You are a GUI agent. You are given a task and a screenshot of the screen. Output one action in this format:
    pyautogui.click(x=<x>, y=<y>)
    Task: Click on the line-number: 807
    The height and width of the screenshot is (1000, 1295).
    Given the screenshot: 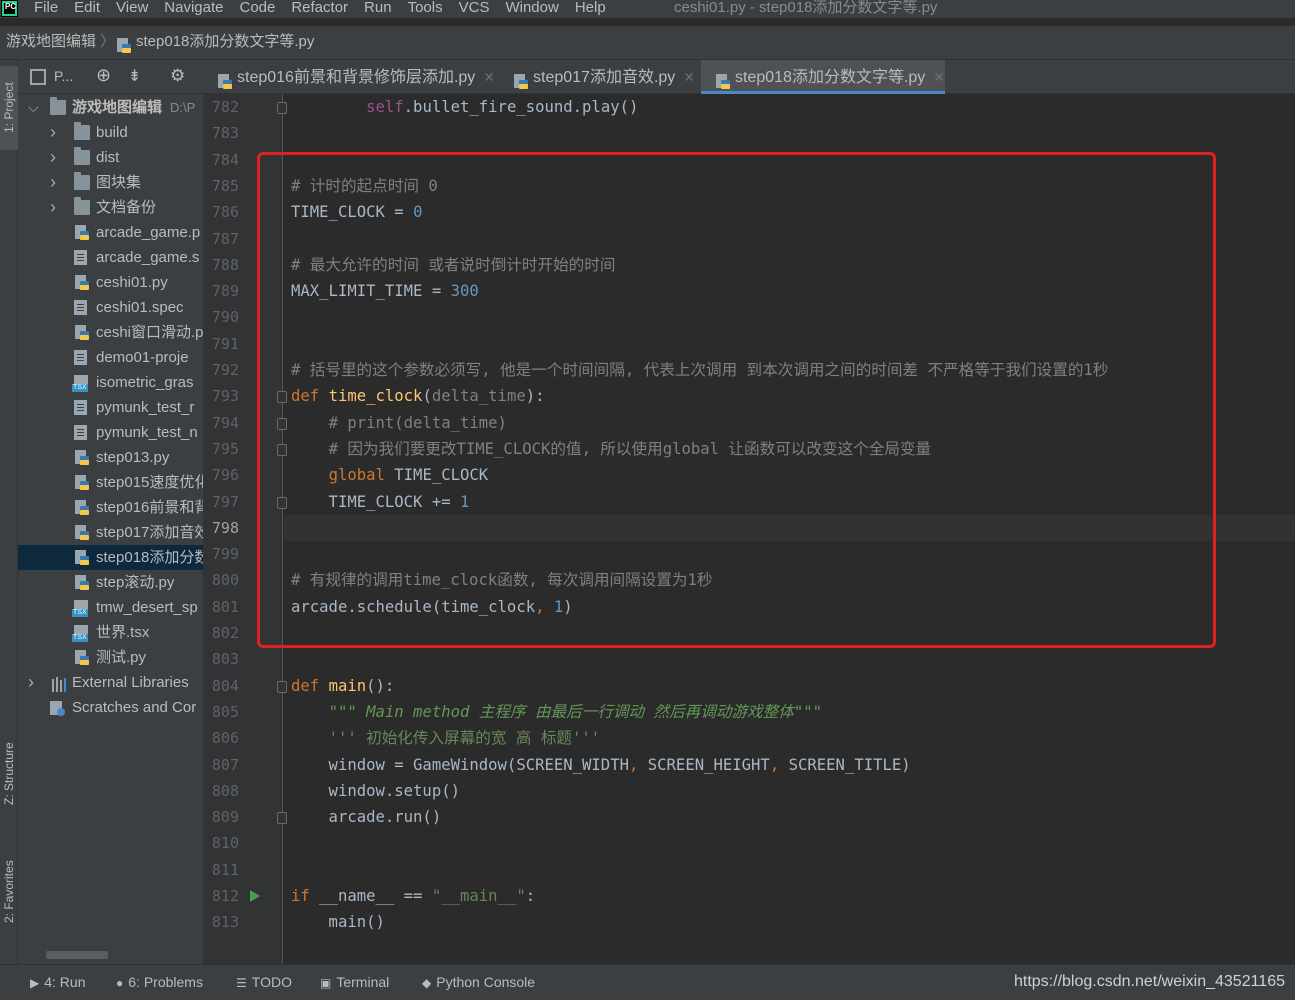 What is the action you would take?
    pyautogui.click(x=225, y=764)
    